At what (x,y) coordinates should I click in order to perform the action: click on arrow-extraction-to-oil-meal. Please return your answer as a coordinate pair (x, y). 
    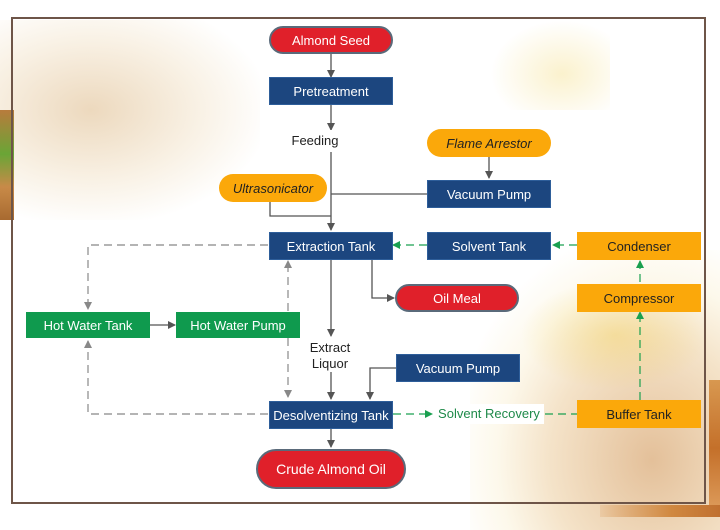
    Looking at the image, I should click on (383, 281).